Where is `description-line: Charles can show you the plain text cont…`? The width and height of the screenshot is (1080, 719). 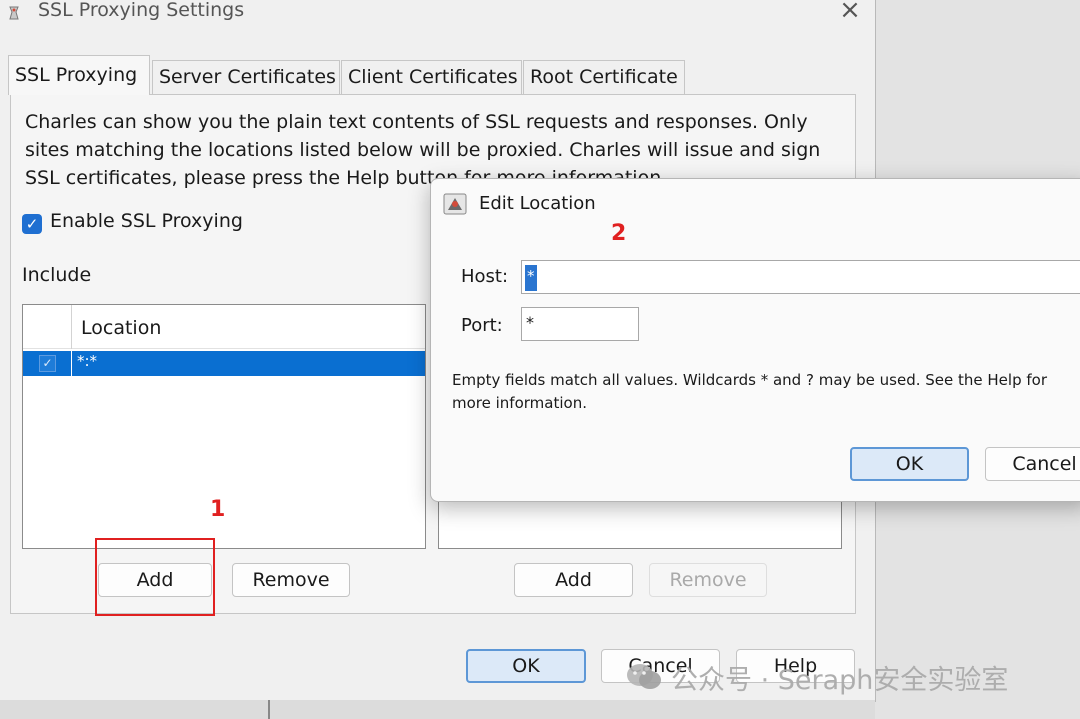 description-line: Charles can show you the plain text cont… is located at coordinates (416, 122).